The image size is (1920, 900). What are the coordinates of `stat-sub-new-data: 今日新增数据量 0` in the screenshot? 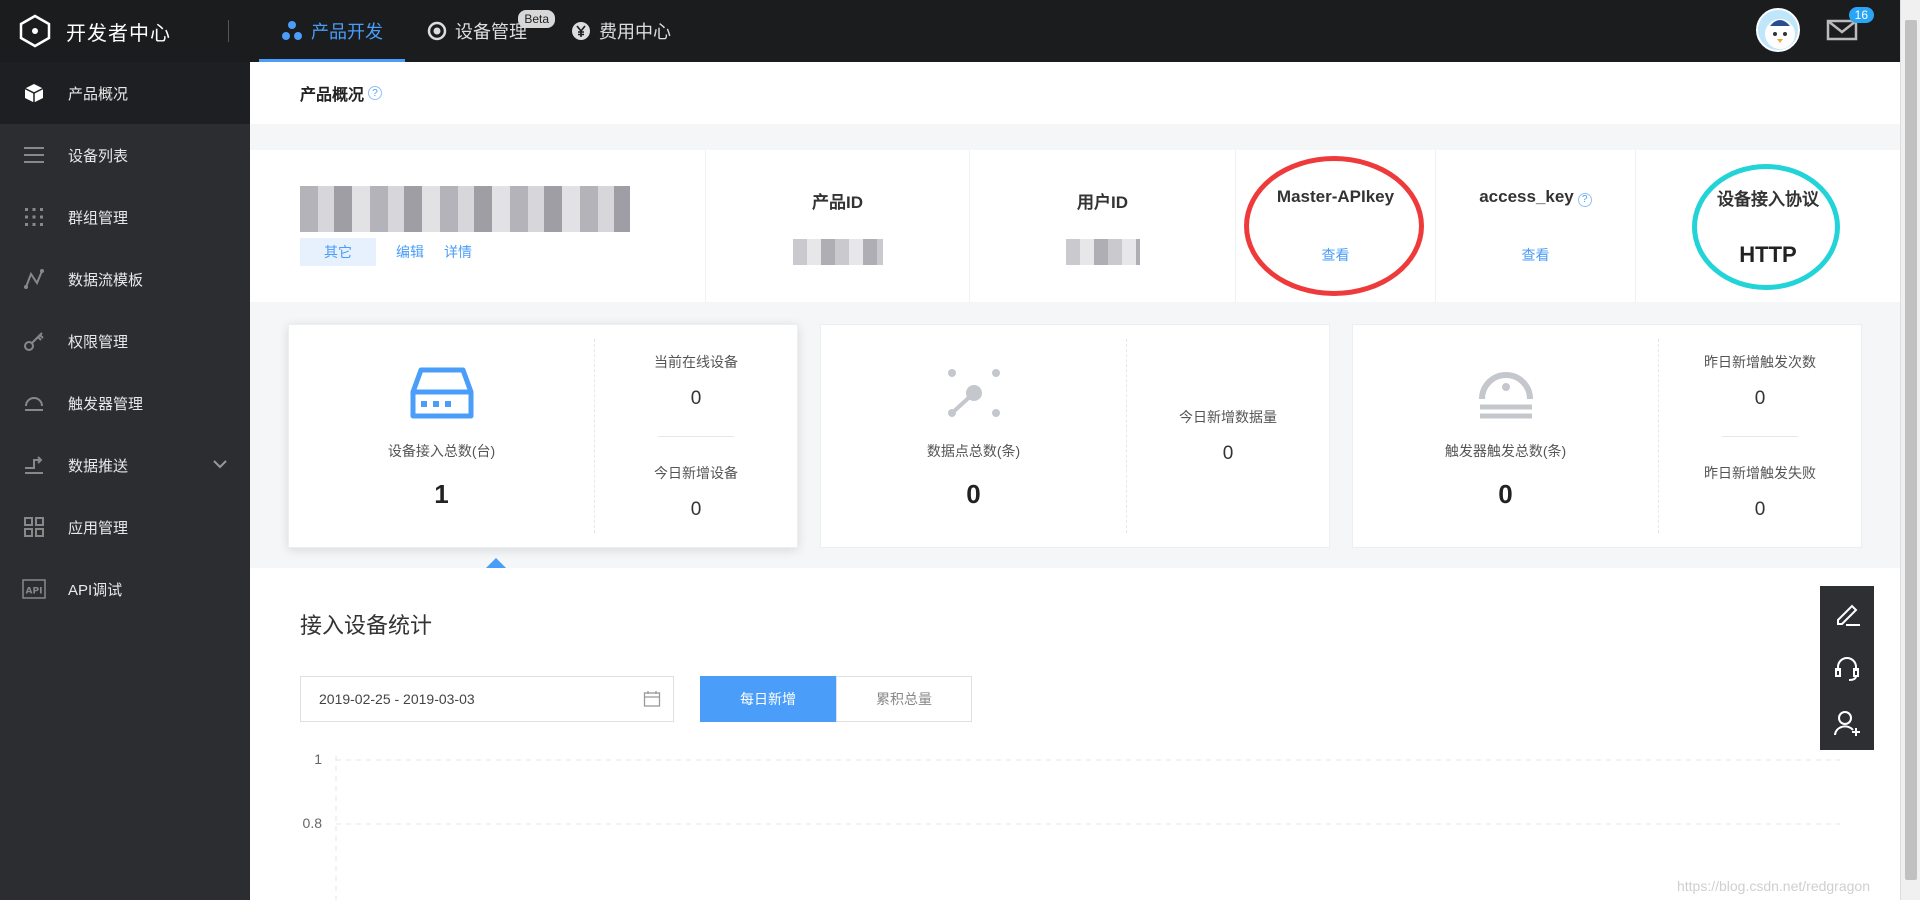 It's located at (1228, 436).